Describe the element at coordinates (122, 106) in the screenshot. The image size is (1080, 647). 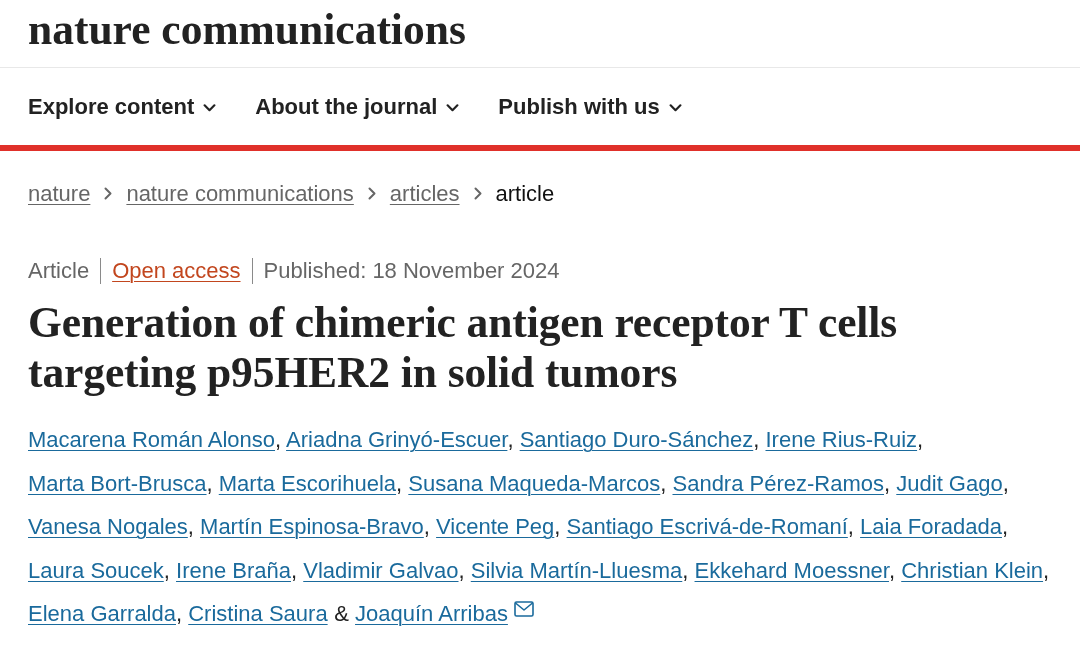
I see `nav-menu-button: Explore content` at that location.